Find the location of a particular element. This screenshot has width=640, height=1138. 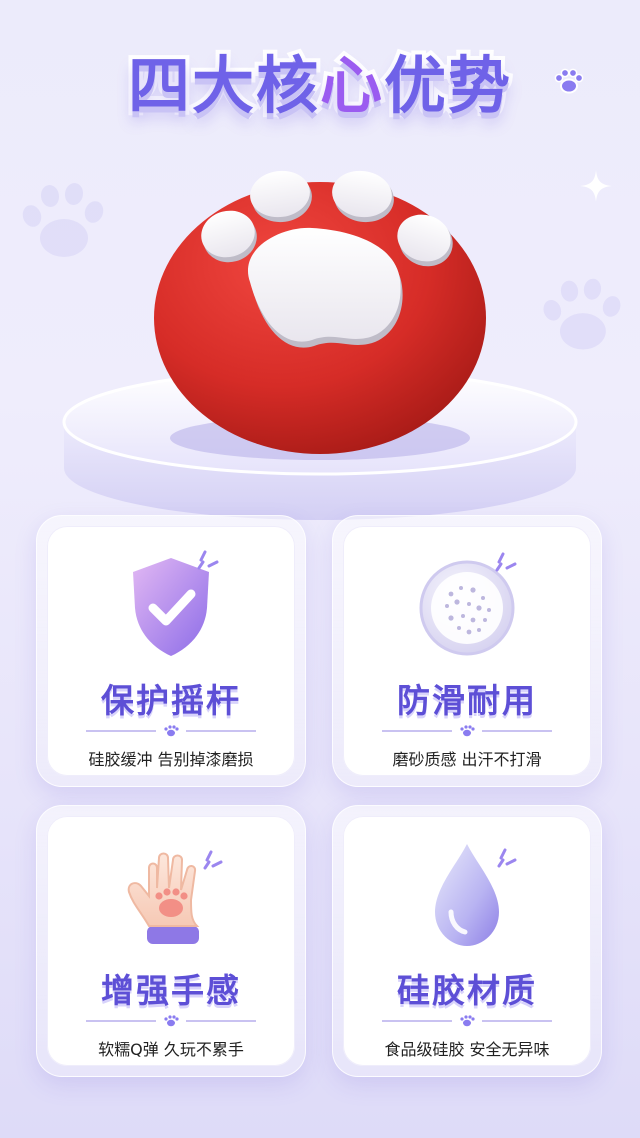

title-part-1: 四大核 is located at coordinates (223, 85).